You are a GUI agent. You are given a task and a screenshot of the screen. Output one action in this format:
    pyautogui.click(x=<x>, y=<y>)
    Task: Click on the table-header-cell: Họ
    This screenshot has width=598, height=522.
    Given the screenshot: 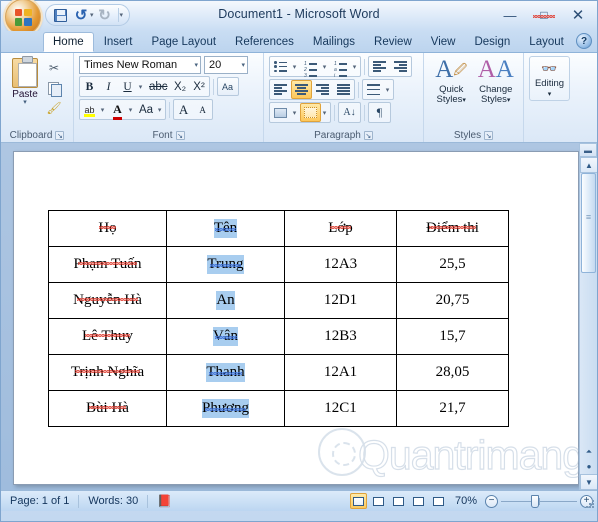 What is the action you would take?
    pyautogui.click(x=107, y=228)
    